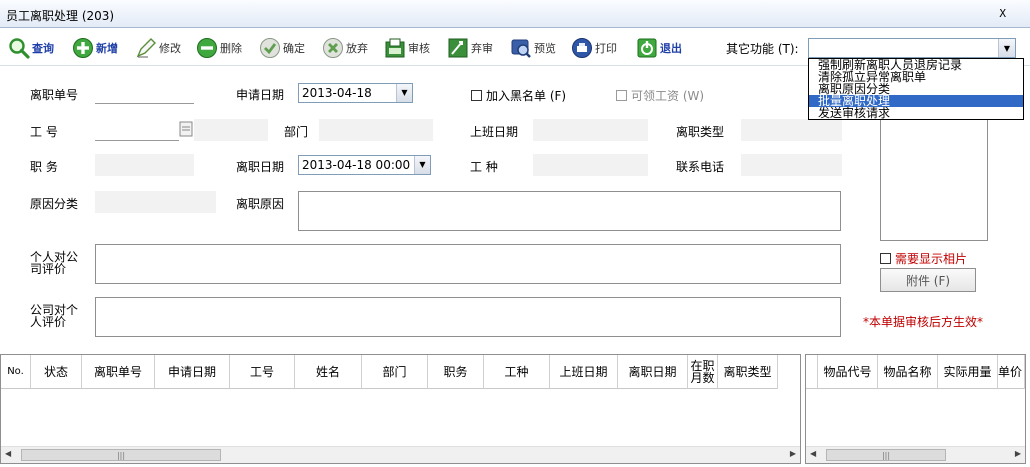 The height and width of the screenshot is (467, 1030). What do you see at coordinates (791, 165) in the screenshot?
I see `phone-field` at bounding box center [791, 165].